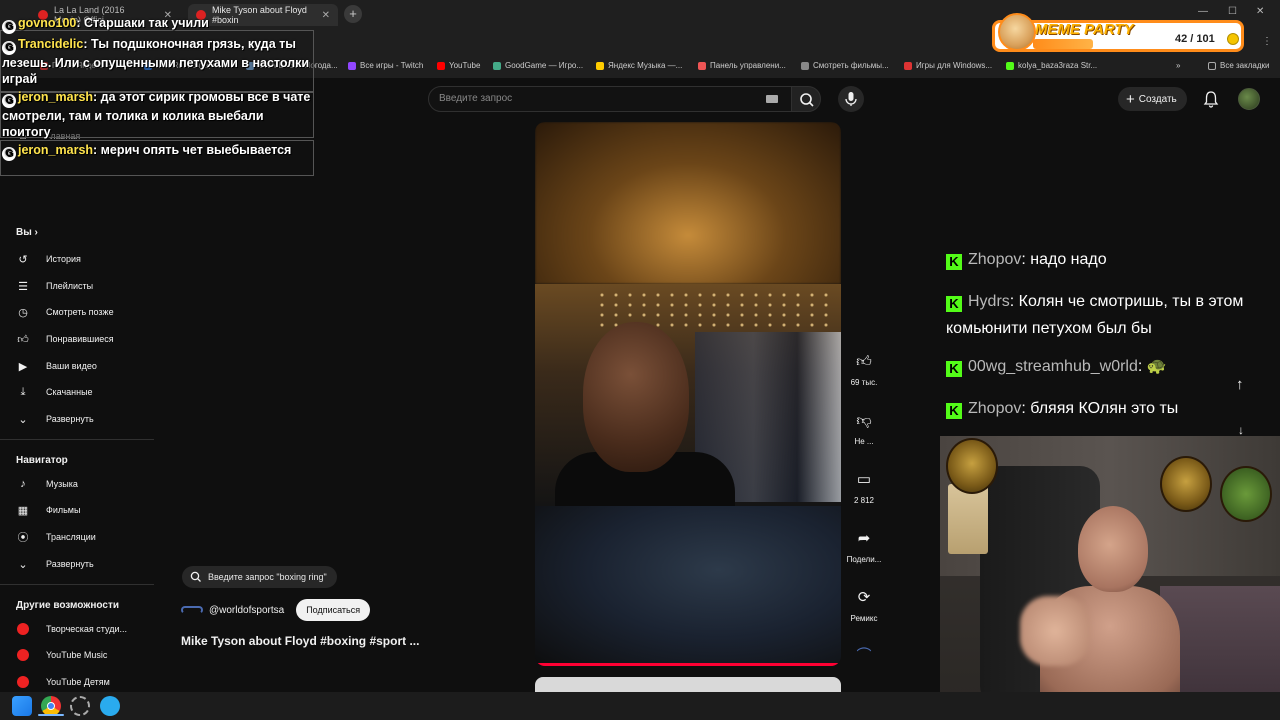  I want to click on like-button: 👍︎ 69 тыс., so click(864, 369).